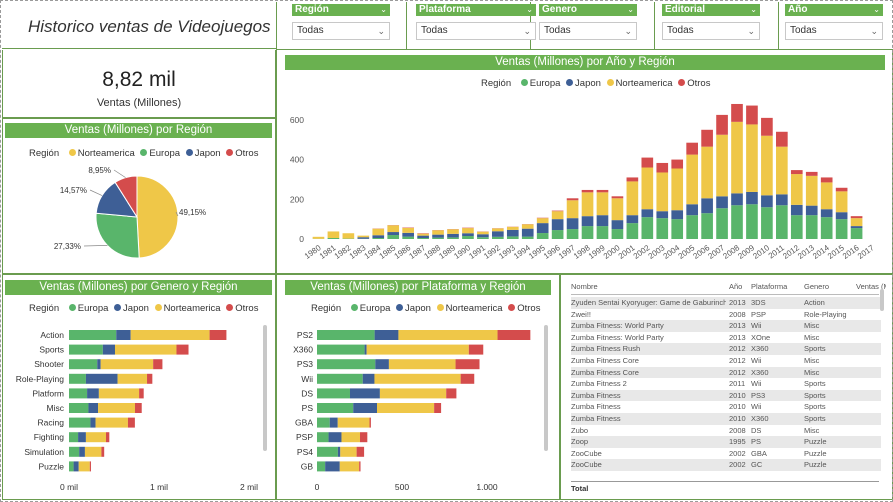 The image size is (893, 502). Describe the element at coordinates (829, 287) in the screenshot. I see `table-header-cell: Genero` at that location.